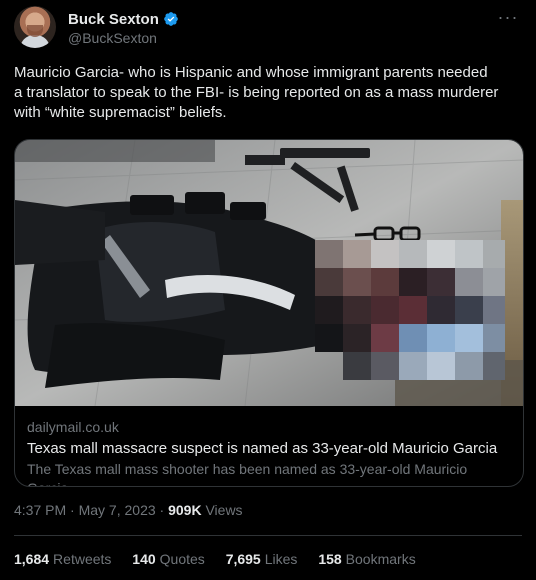  Describe the element at coordinates (113, 19) in the screenshot. I see `author-name: Buck Sexton` at that location.